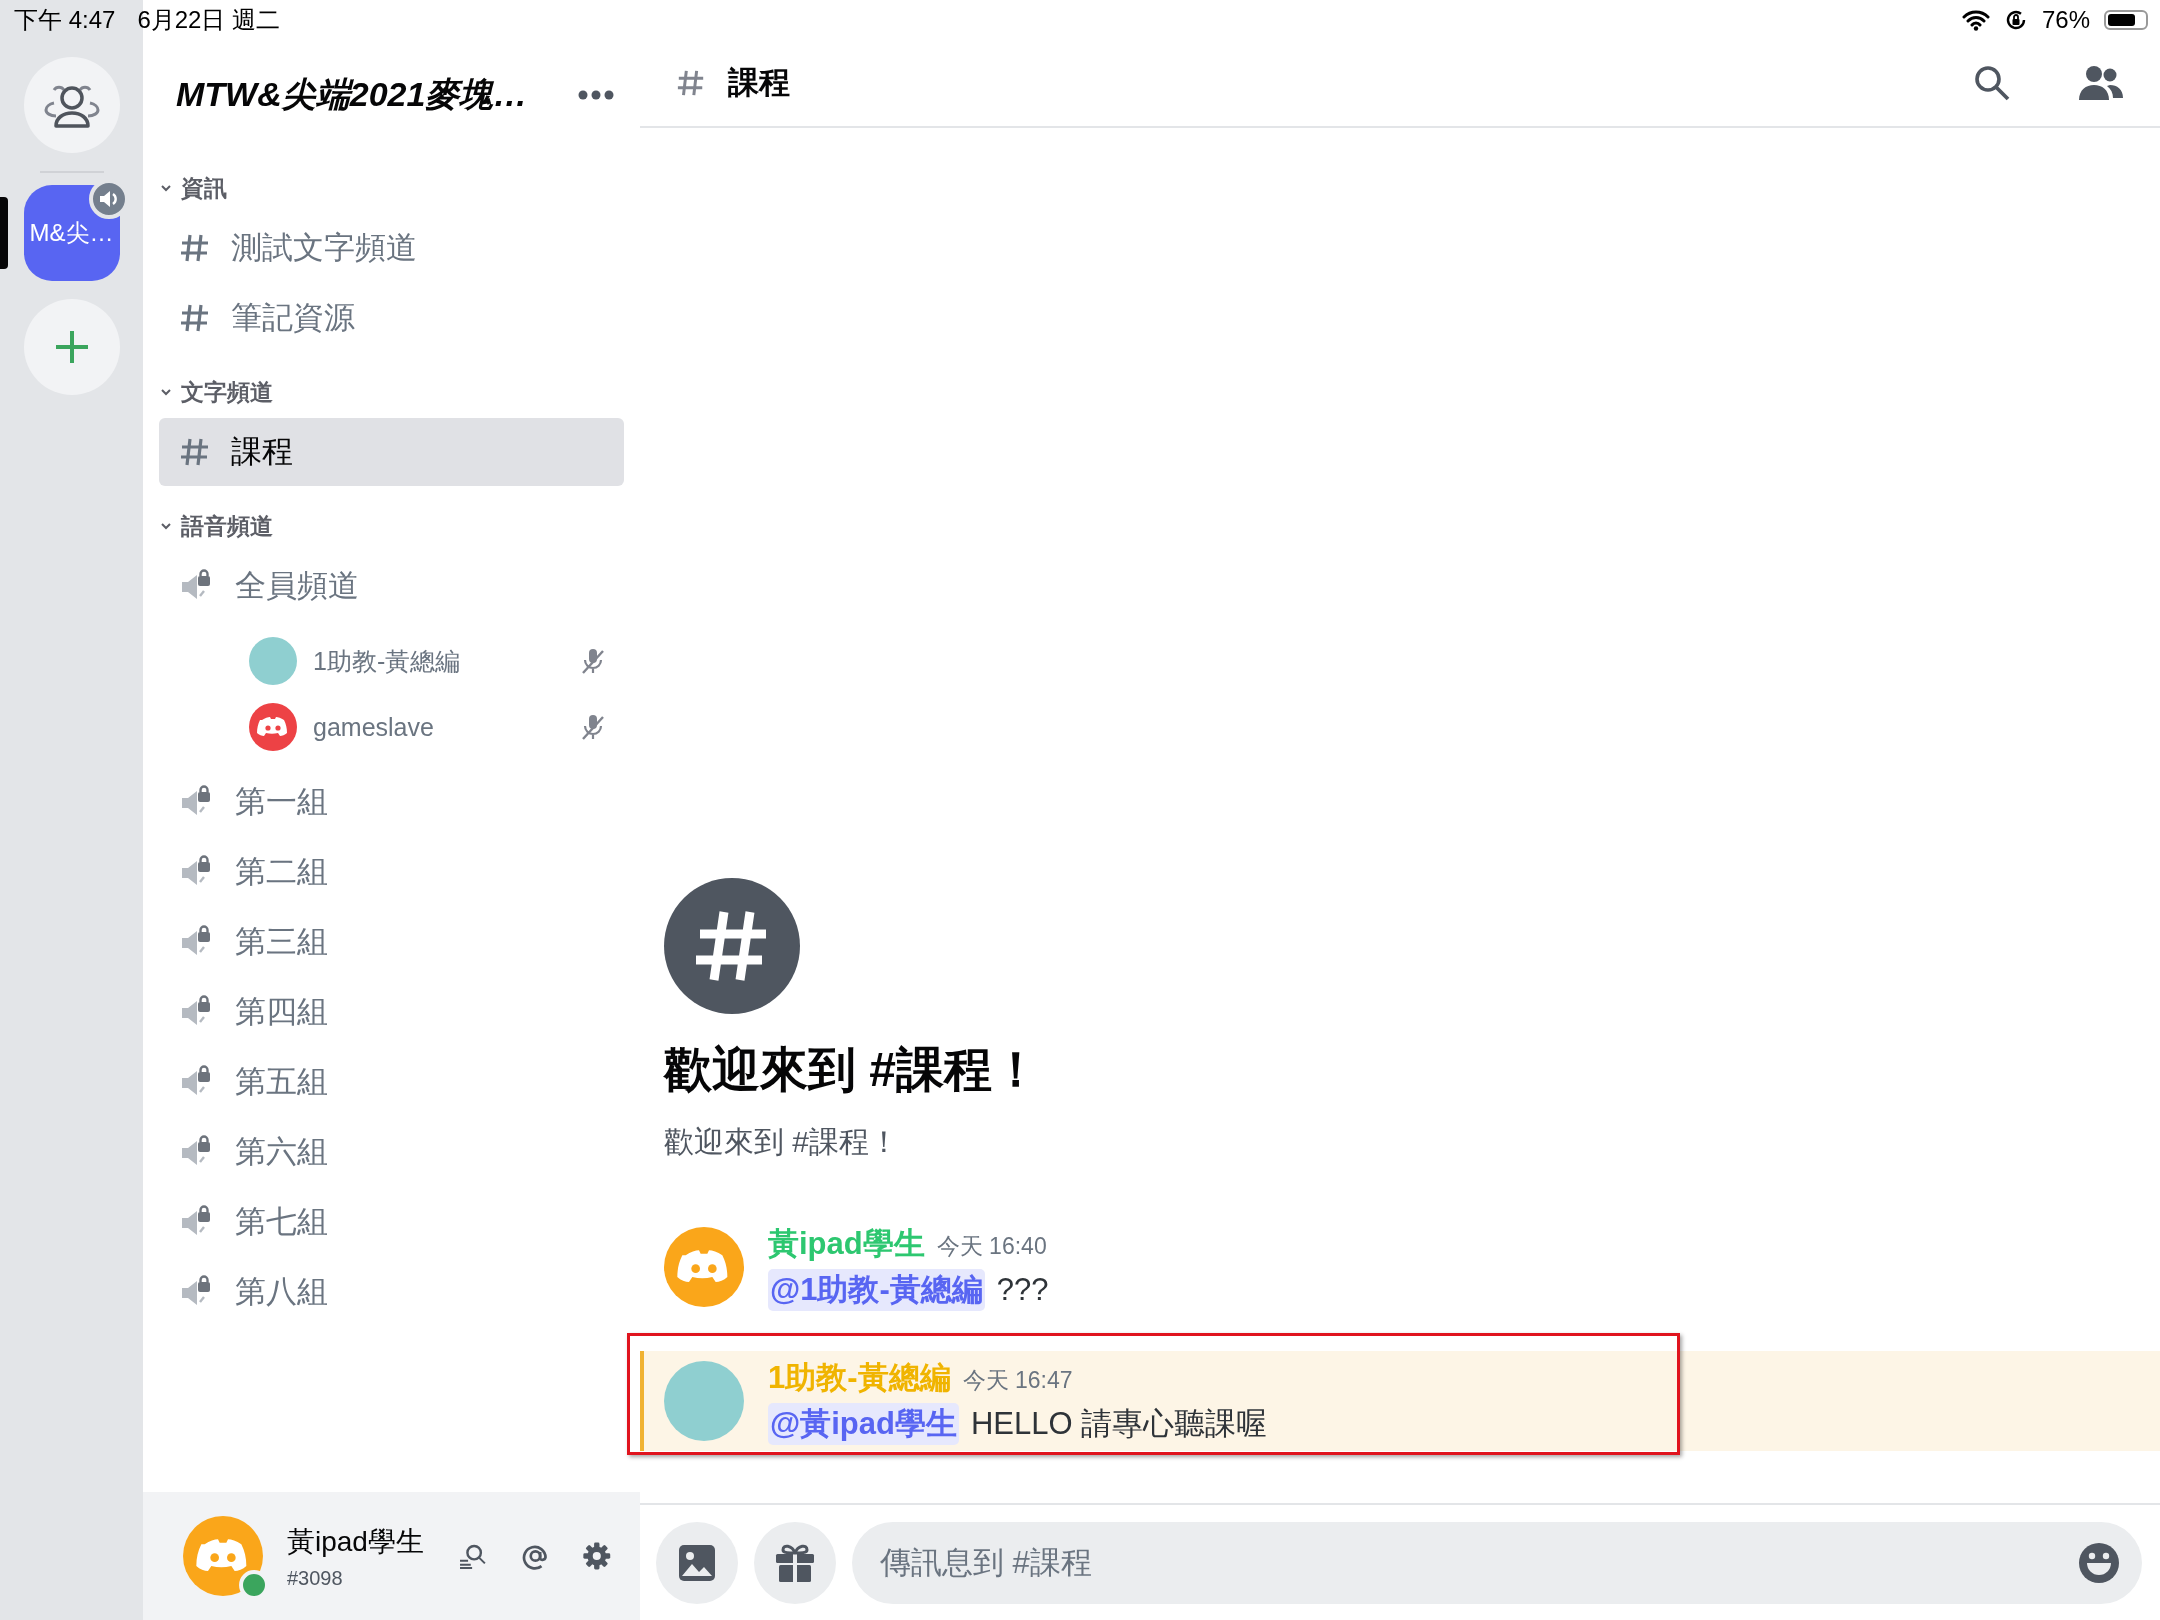  What do you see at coordinates (391, 318) in the screenshot?
I see `channel-item: 筆記資源` at bounding box center [391, 318].